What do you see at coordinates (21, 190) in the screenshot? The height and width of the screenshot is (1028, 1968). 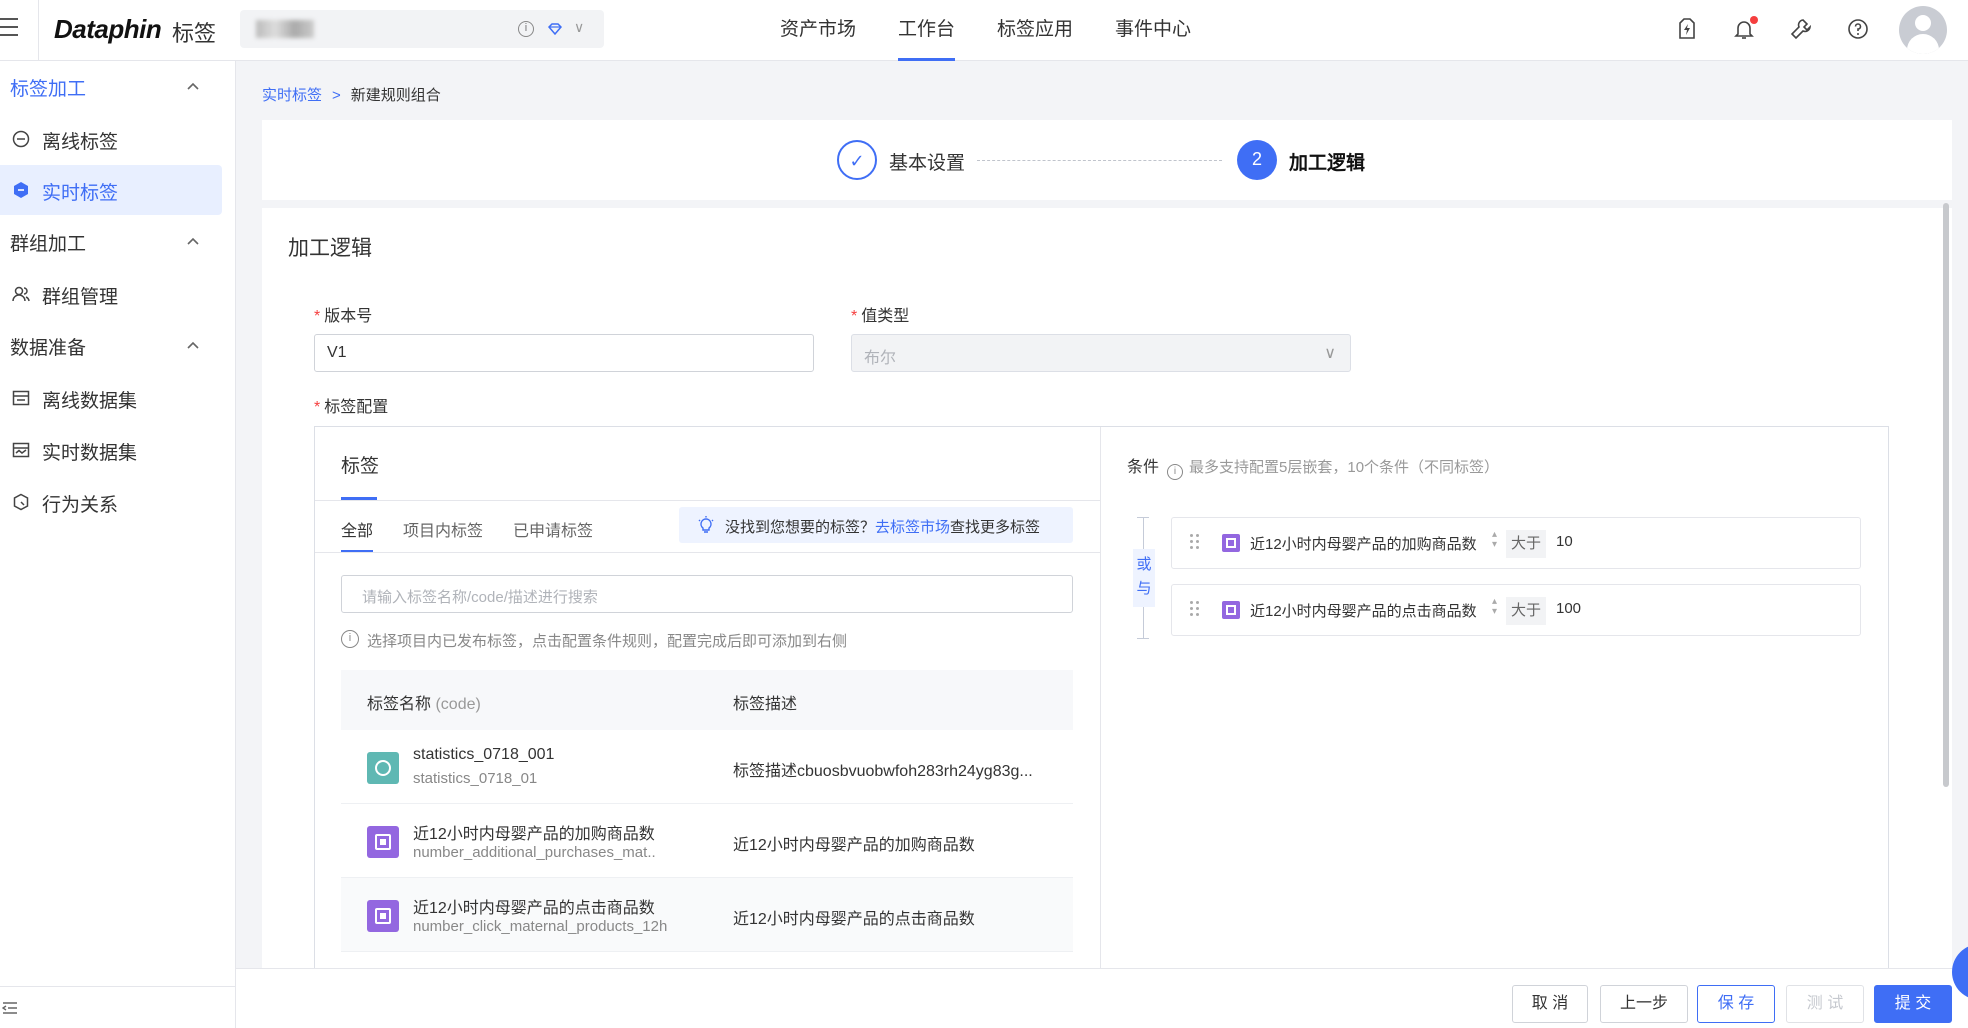 I see `realtime-tag-icon` at bounding box center [21, 190].